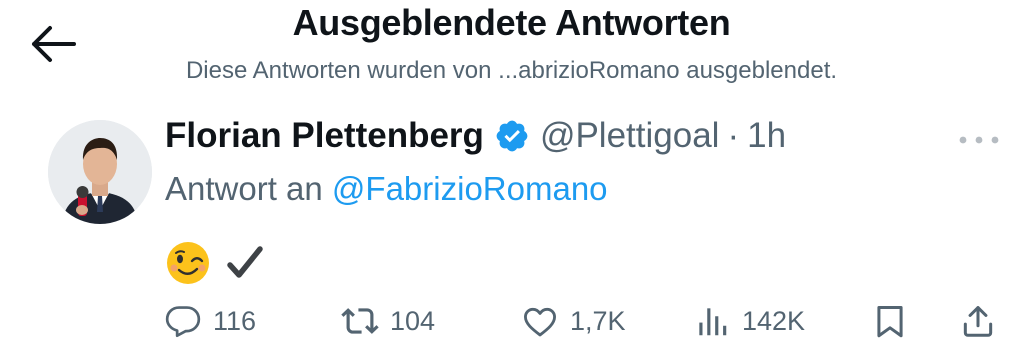 This screenshot has height=341, width=1023. Describe the element at coordinates (511, 22) in the screenshot. I see `page-title: Ausgeblendete Antworten` at that location.